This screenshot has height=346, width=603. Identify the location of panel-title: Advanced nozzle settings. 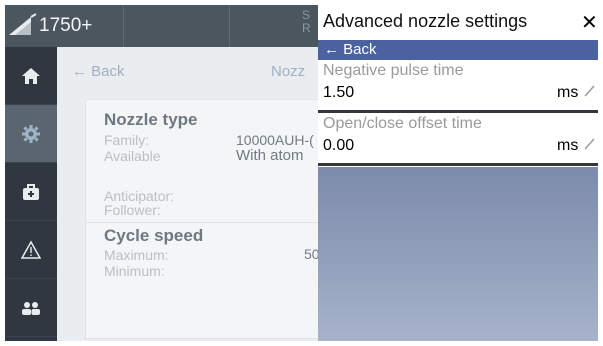
(425, 21).